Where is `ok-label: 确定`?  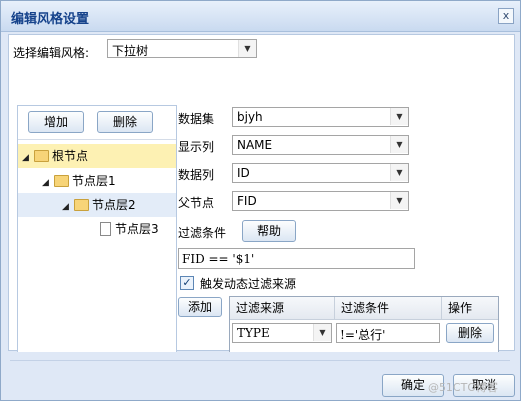
ok-label: 确定 is located at coordinates (412, 385).